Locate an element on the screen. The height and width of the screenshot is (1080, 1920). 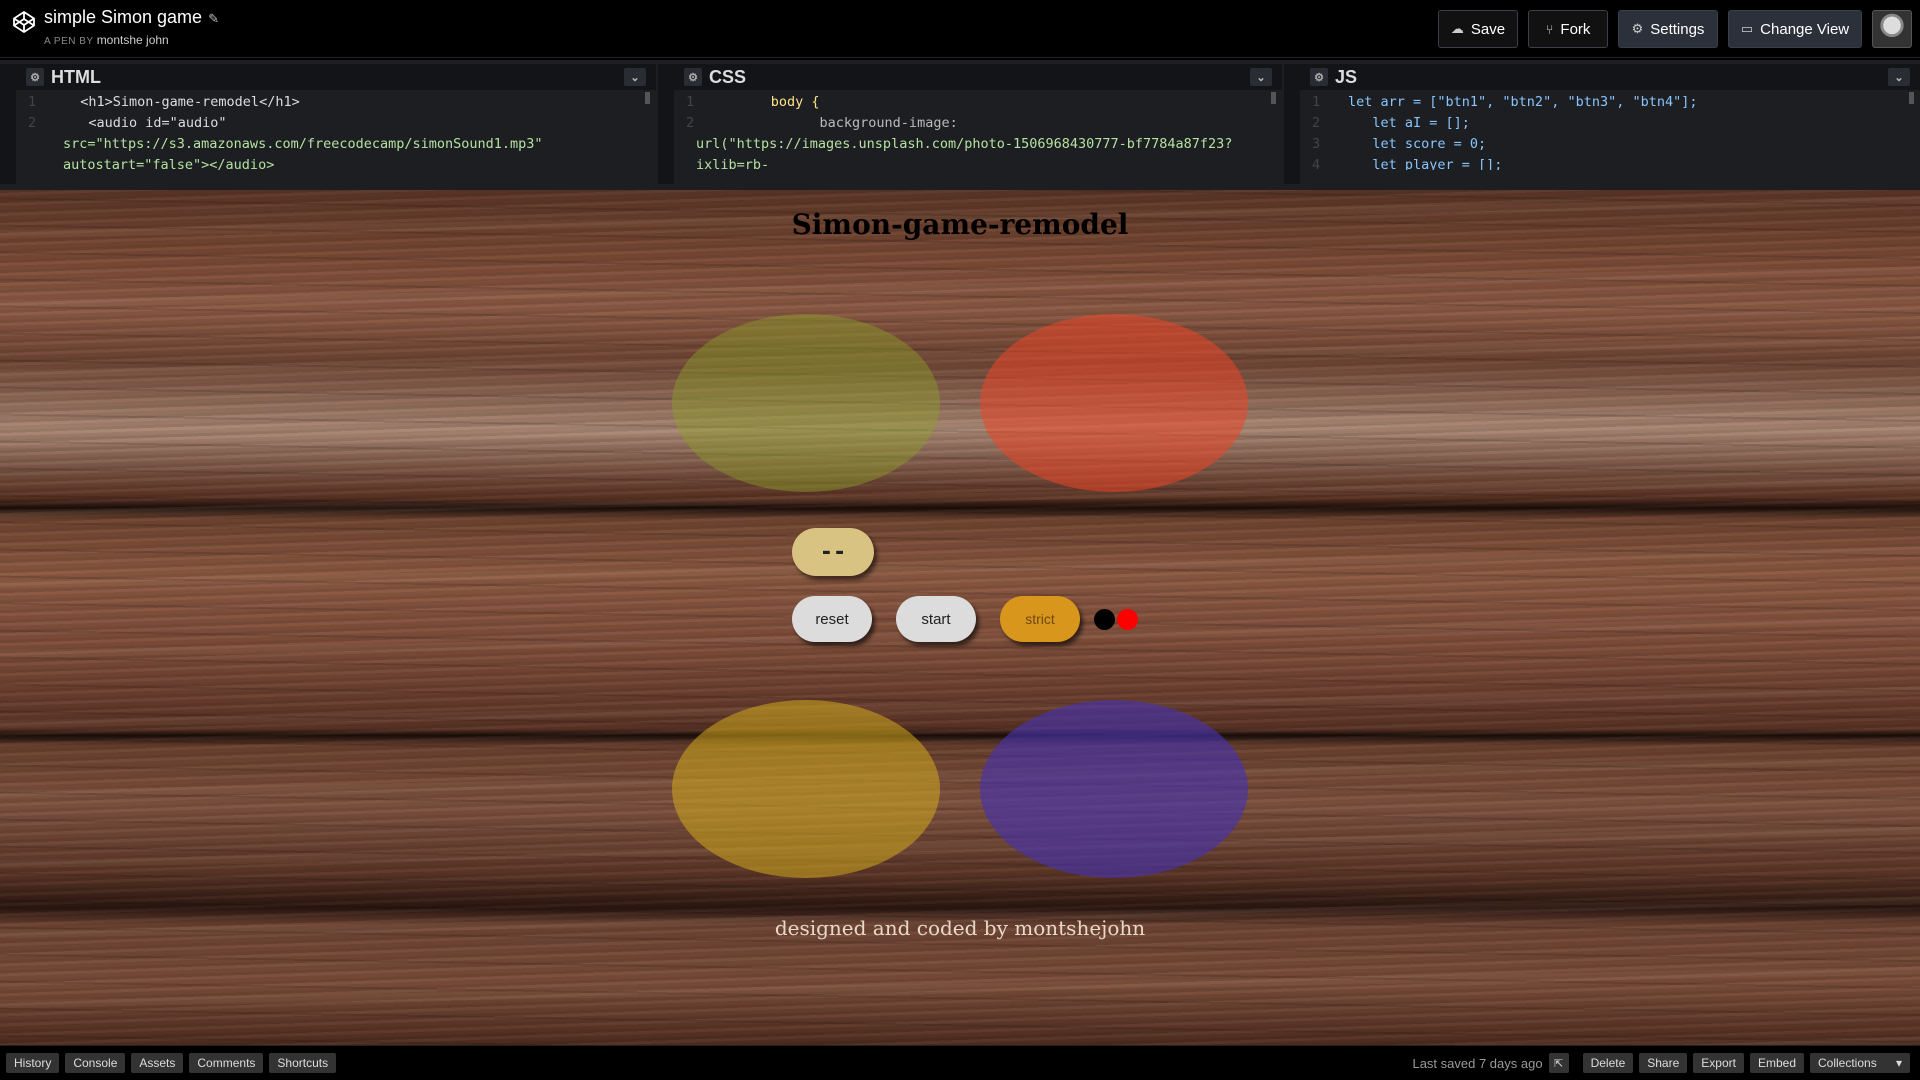
share-button: Share is located at coordinates (1663, 1063).